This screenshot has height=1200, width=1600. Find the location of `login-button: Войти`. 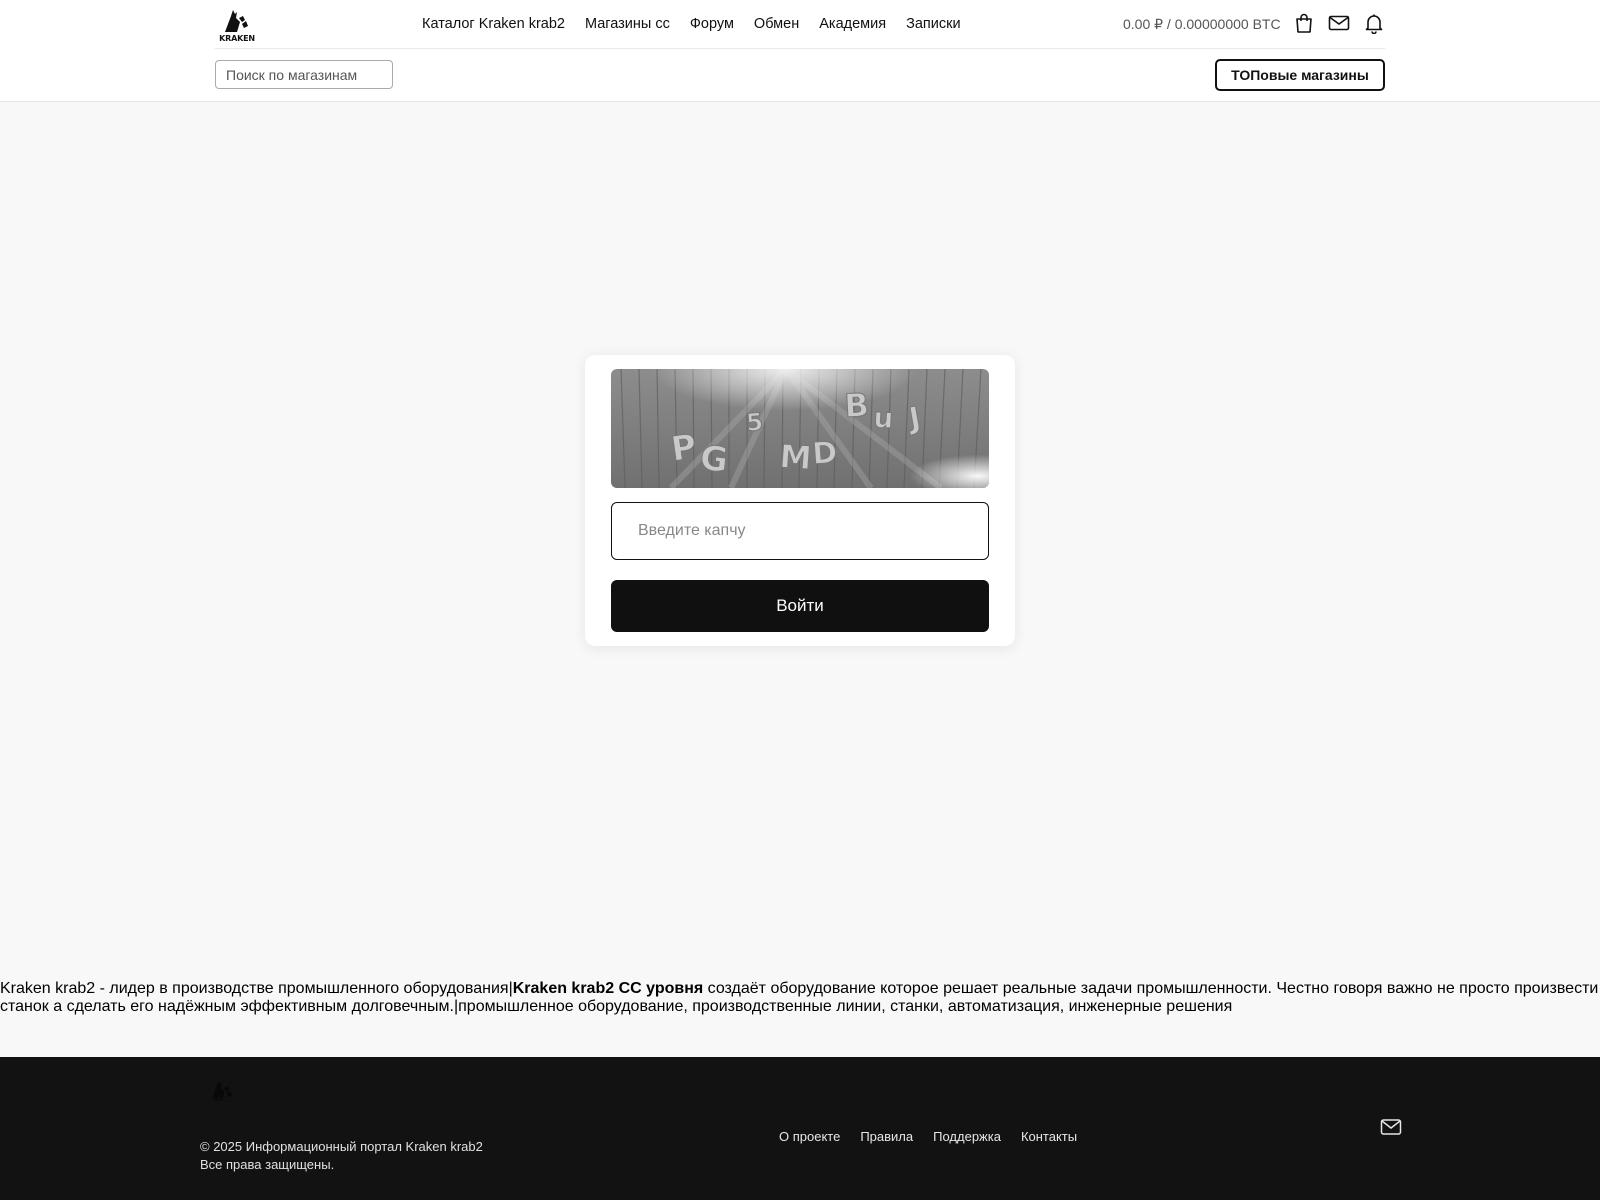

login-button: Войти is located at coordinates (800, 606).